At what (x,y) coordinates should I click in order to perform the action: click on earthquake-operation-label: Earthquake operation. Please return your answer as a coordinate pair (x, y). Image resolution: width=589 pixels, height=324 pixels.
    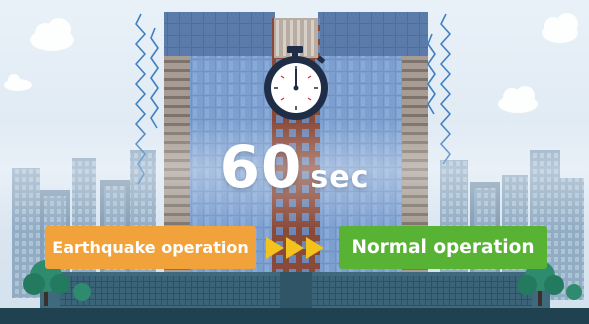
    Looking at the image, I should click on (150, 247).